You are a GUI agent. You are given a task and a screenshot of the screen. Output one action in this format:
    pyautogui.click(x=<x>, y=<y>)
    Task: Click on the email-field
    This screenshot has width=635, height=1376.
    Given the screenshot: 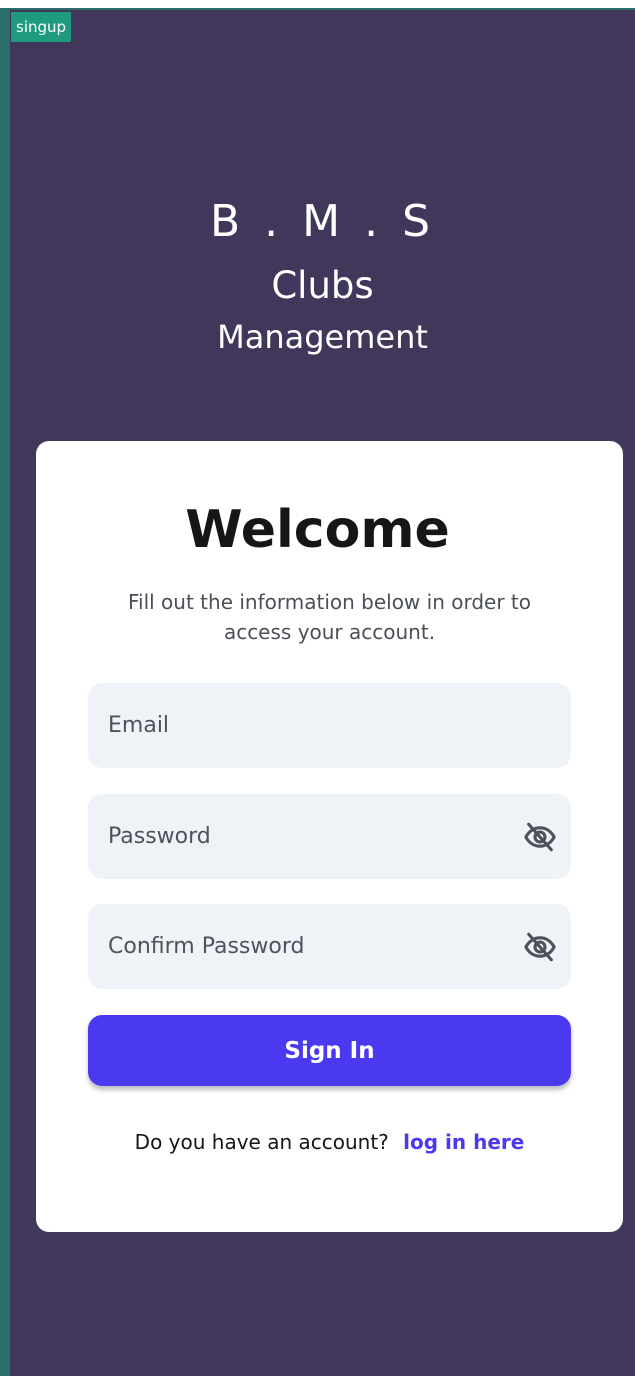 What is the action you would take?
    pyautogui.click(x=329, y=725)
    